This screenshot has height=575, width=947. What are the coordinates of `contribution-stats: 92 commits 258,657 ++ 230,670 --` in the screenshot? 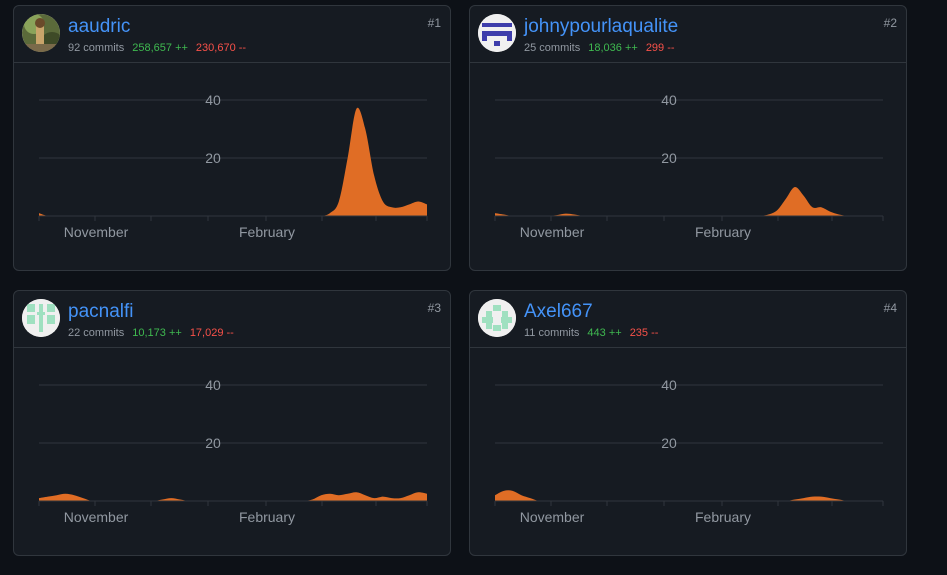 It's located at (157, 48).